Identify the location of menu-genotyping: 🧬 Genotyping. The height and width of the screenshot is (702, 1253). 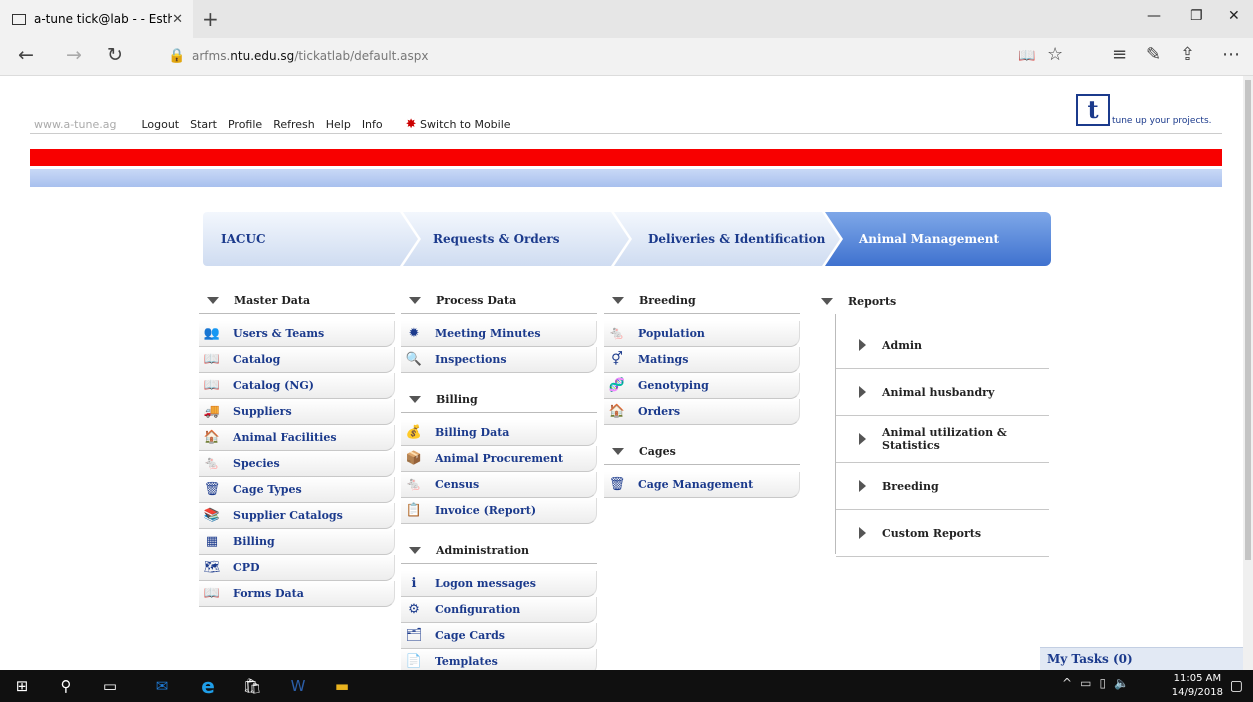
(702, 386).